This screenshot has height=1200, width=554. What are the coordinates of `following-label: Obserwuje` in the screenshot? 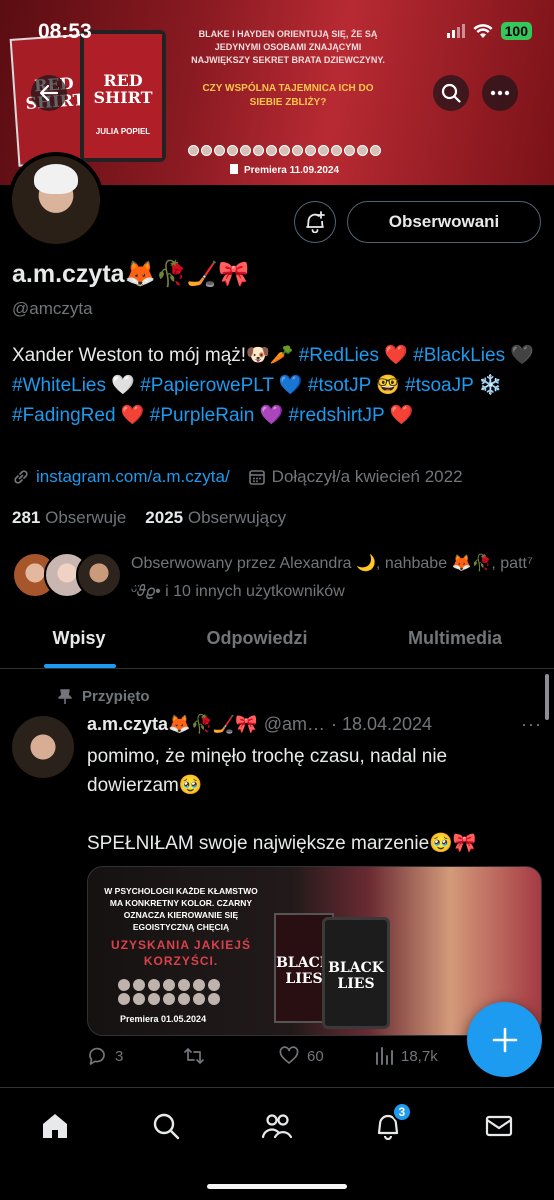 It's located at (86, 517).